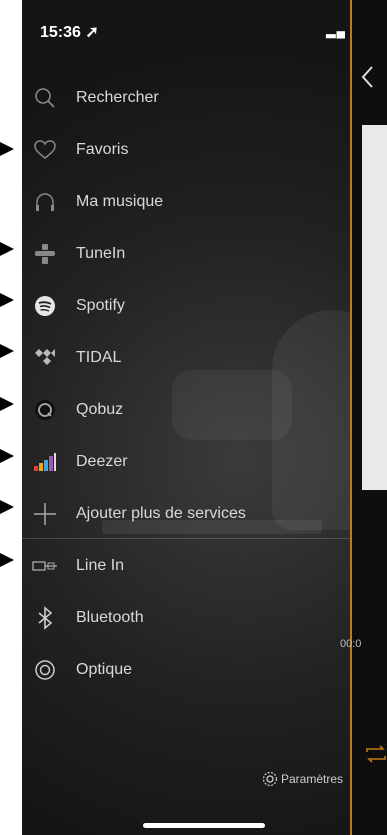  Describe the element at coordinates (45, 98) in the screenshot. I see `search-icon` at that location.